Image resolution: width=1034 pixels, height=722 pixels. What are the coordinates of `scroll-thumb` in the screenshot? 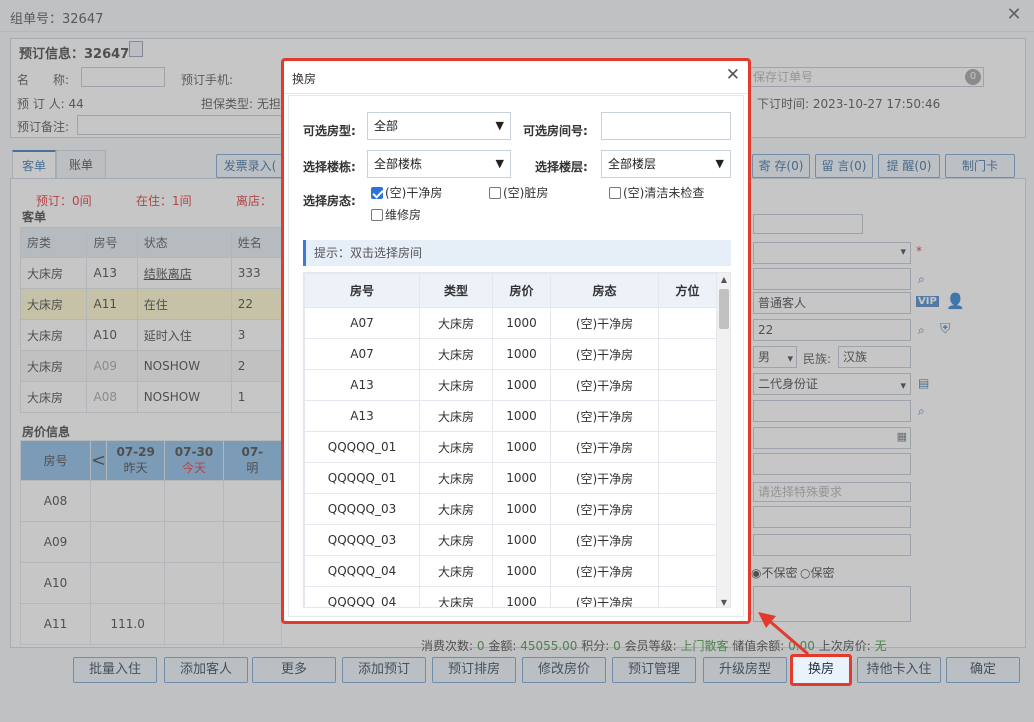 It's located at (724, 309).